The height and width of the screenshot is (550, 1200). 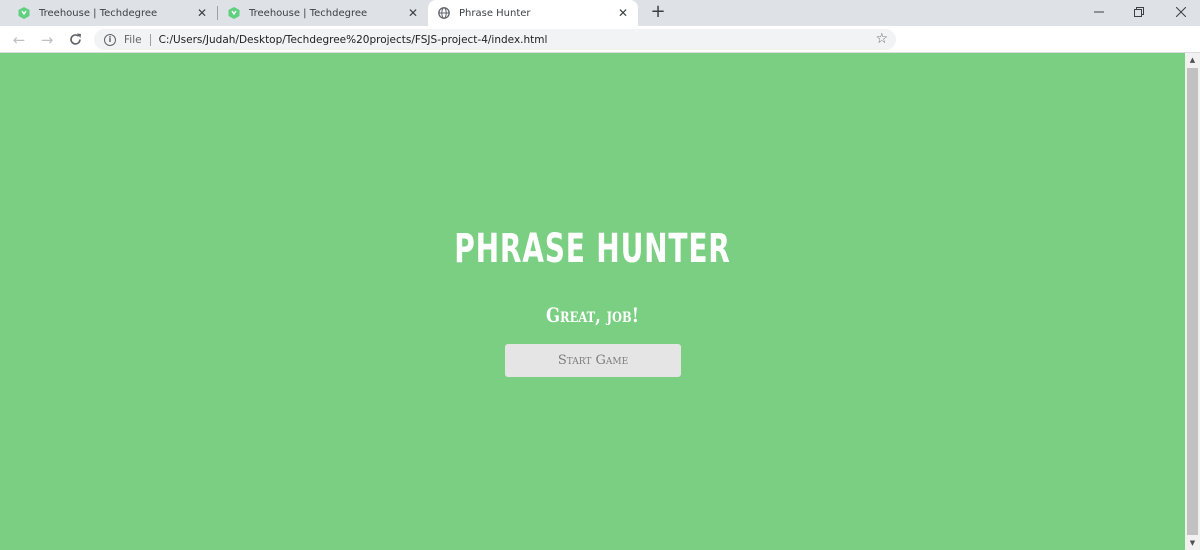 I want to click on tab-treehouse-1: Treehouse | Techdegree ✕, so click(x=108, y=13).